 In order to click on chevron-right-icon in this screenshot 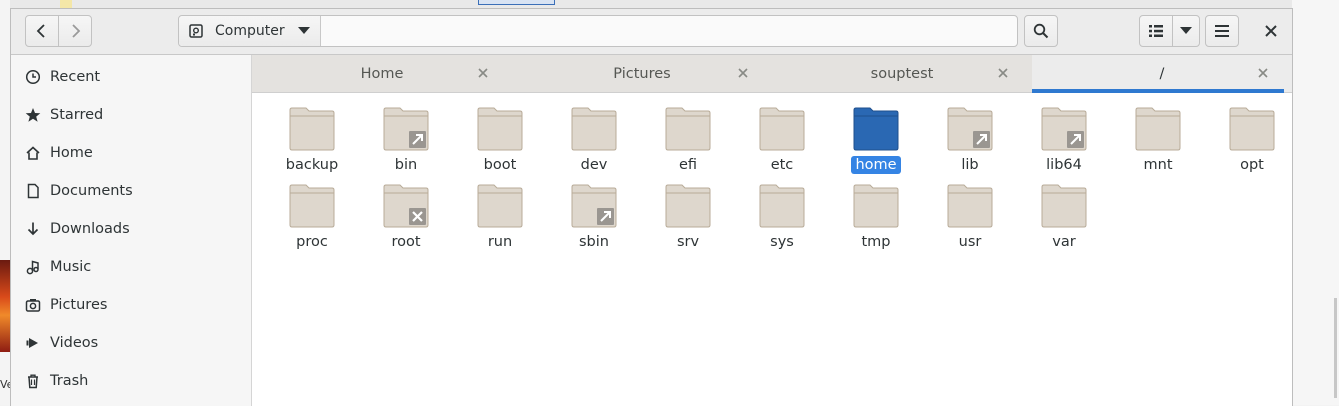, I will do `click(76, 31)`.